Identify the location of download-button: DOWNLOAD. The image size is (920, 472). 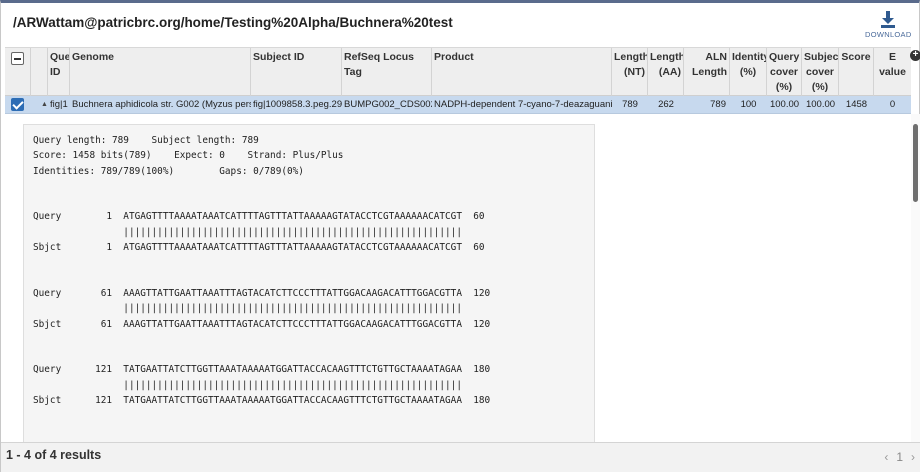
(888, 24).